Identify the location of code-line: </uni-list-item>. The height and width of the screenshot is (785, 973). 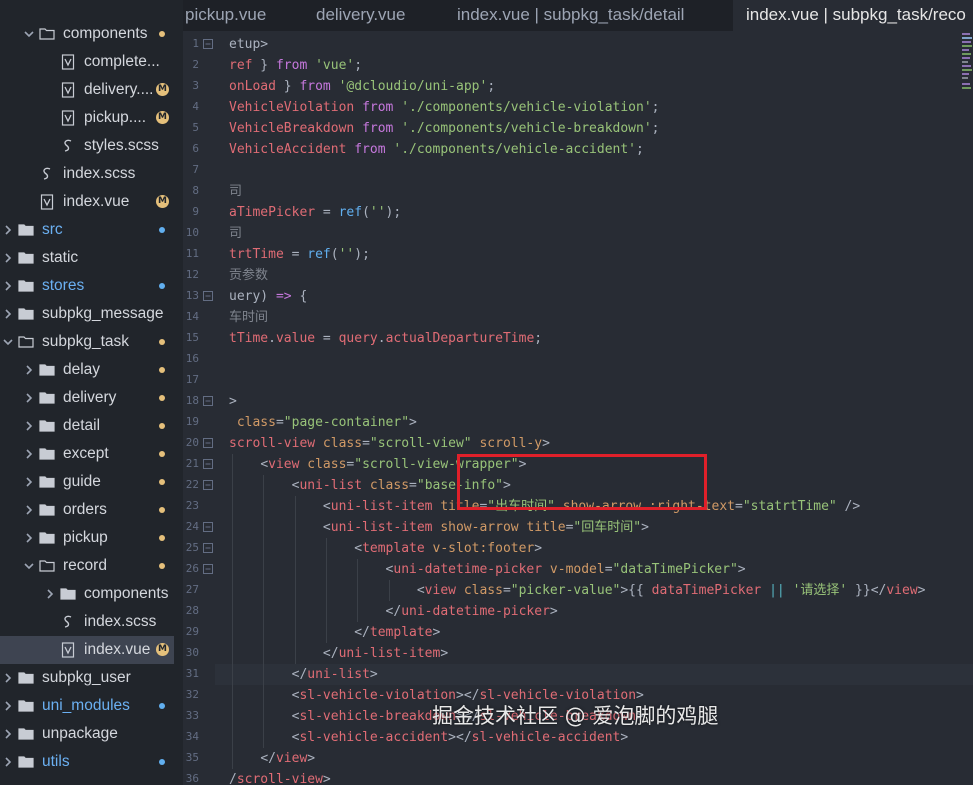
(338, 653).